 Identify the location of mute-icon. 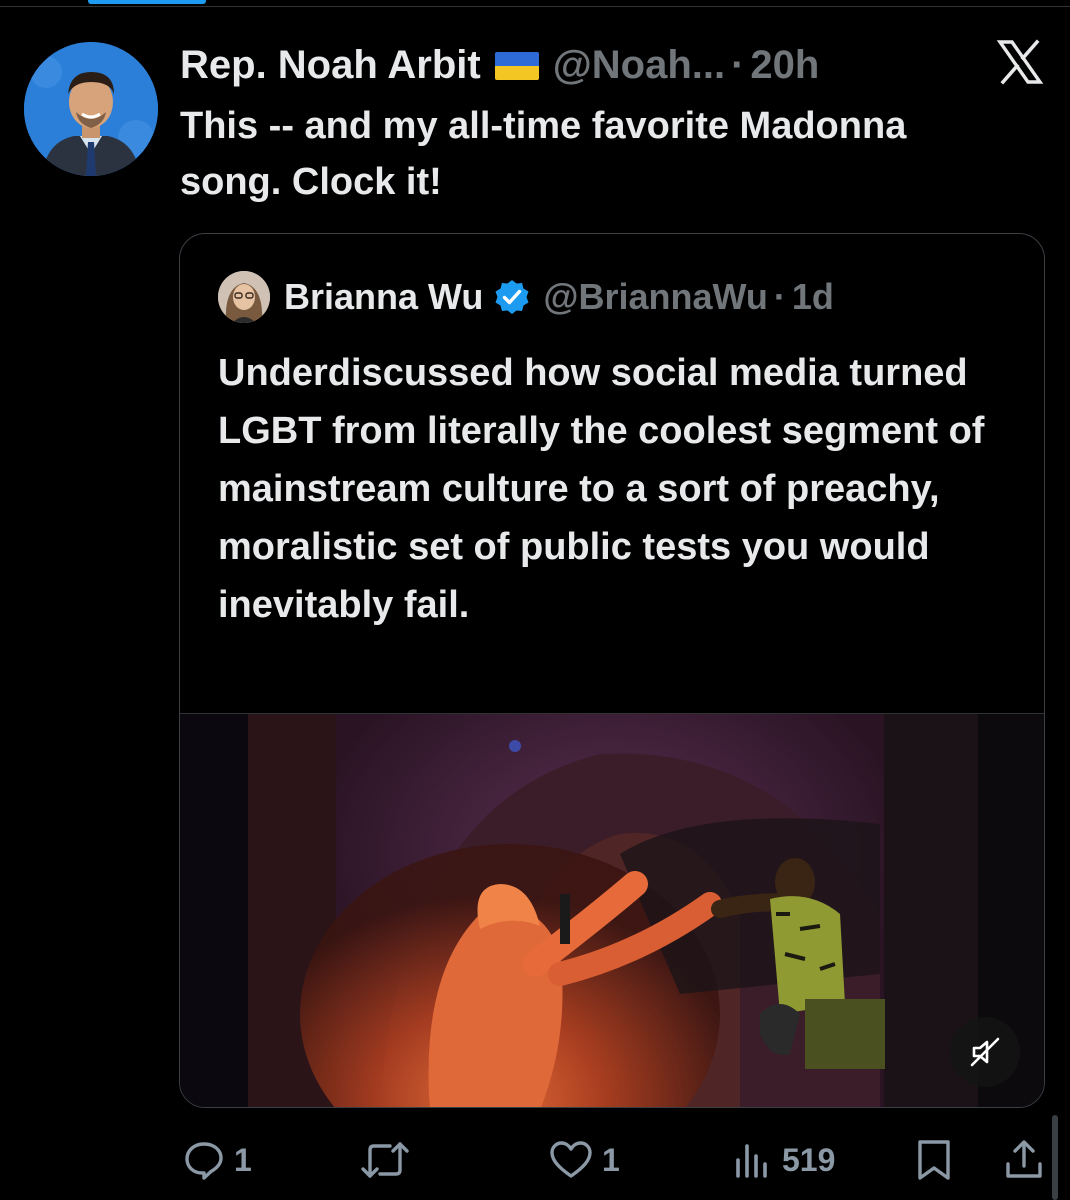
(985, 1052).